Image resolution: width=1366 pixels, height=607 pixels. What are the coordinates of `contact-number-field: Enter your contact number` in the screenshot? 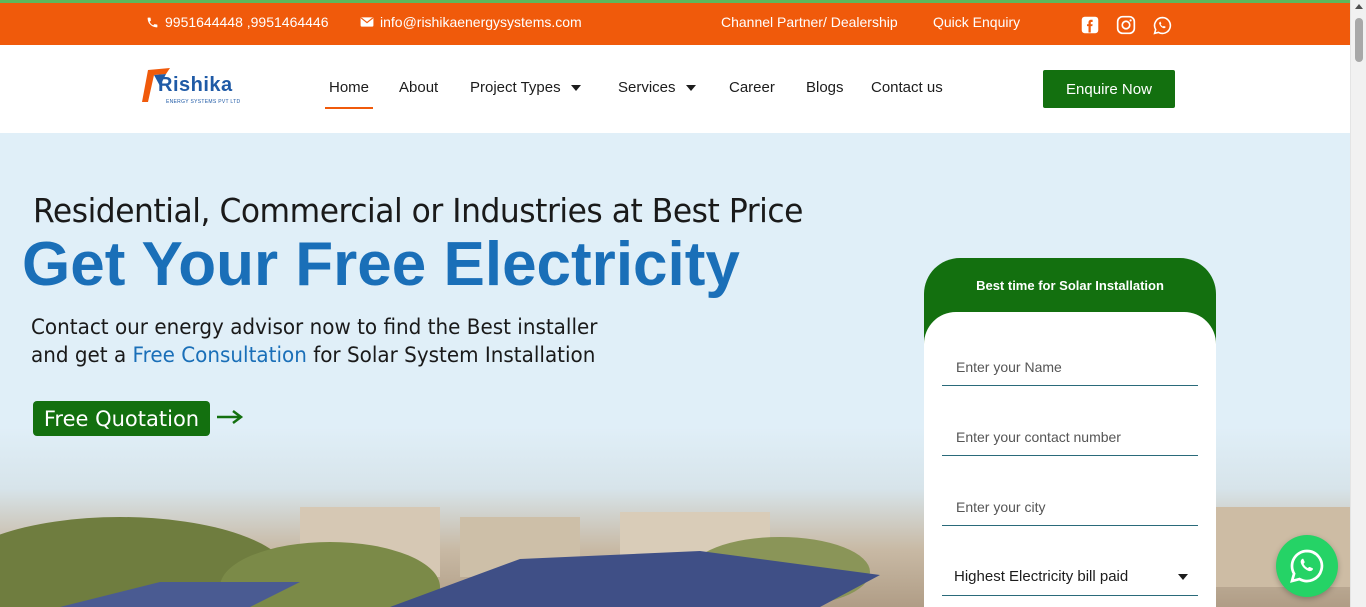 It's located at (1070, 437).